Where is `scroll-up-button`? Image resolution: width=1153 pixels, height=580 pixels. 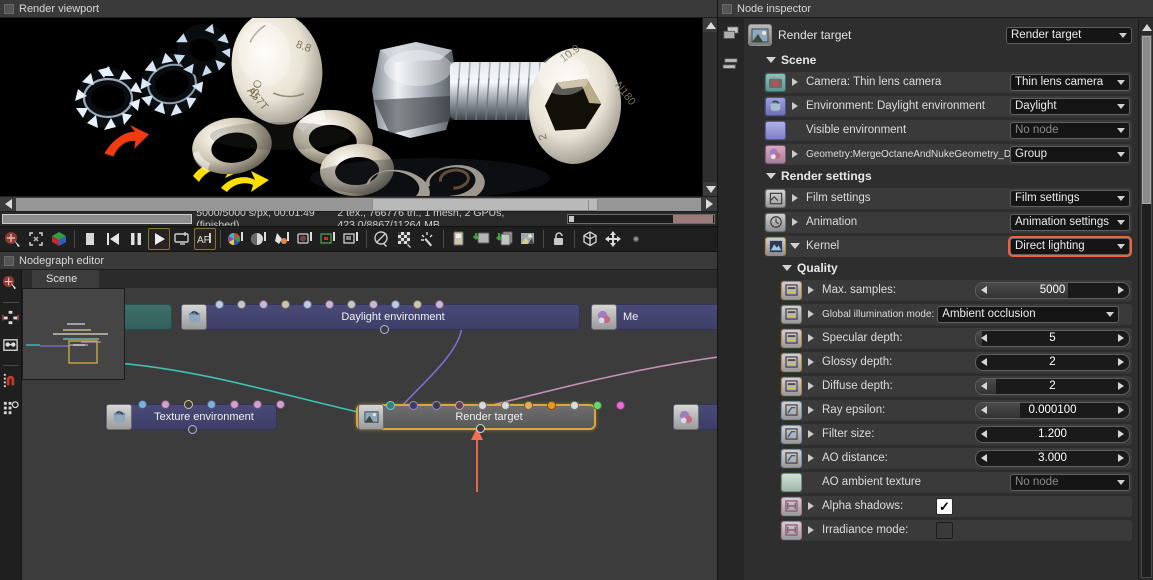 scroll-up-button is located at coordinates (710, 25).